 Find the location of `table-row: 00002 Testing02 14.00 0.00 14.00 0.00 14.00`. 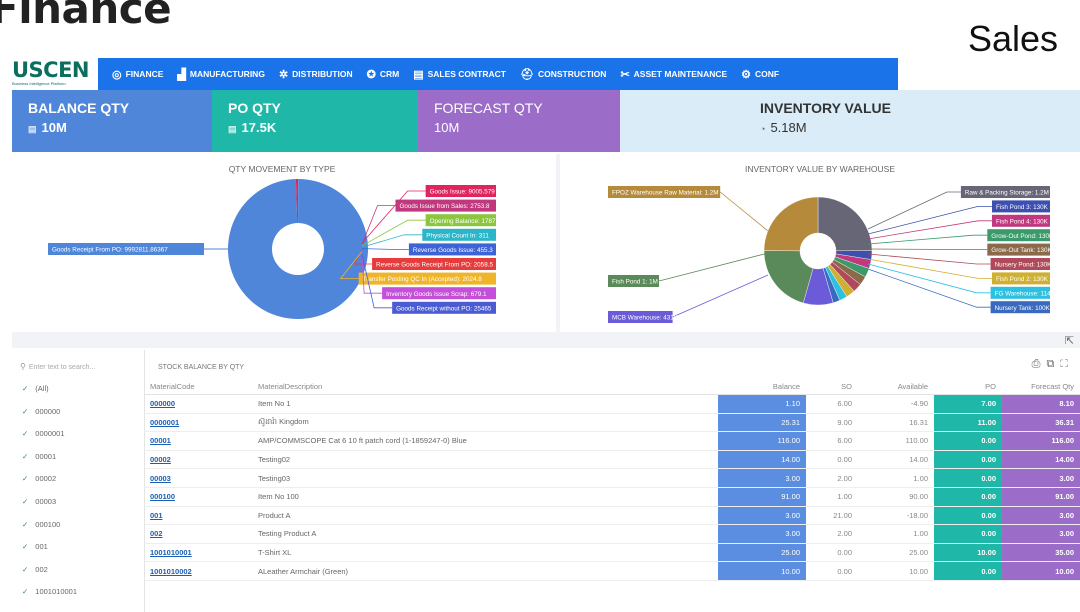

table-row: 00002 Testing02 14.00 0.00 14.00 0.00 14.00 is located at coordinates (612, 460).